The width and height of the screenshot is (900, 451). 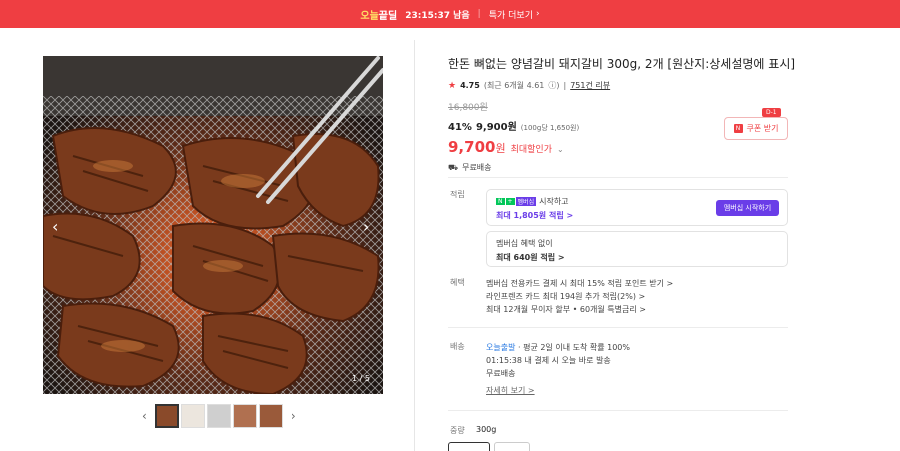 What do you see at coordinates (457, 430) in the screenshot?
I see `weight-section-label: 중량` at bounding box center [457, 430].